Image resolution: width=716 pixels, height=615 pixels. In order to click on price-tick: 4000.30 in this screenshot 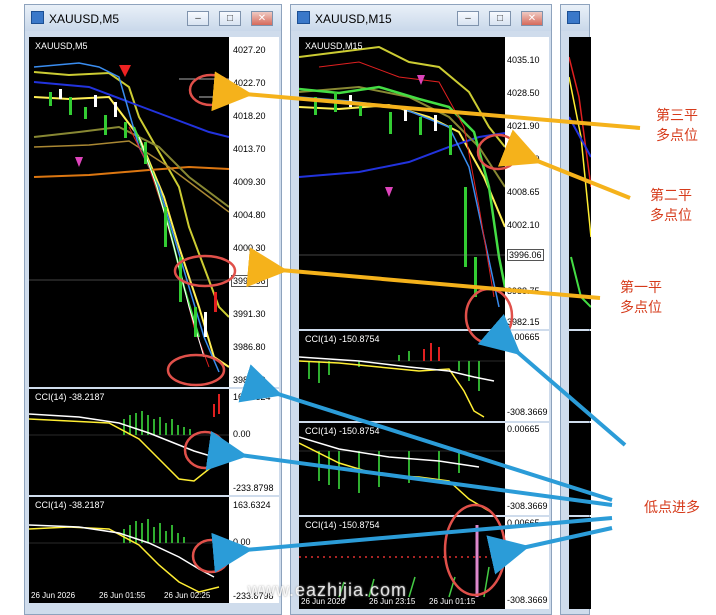, I will do `click(249, 248)`.